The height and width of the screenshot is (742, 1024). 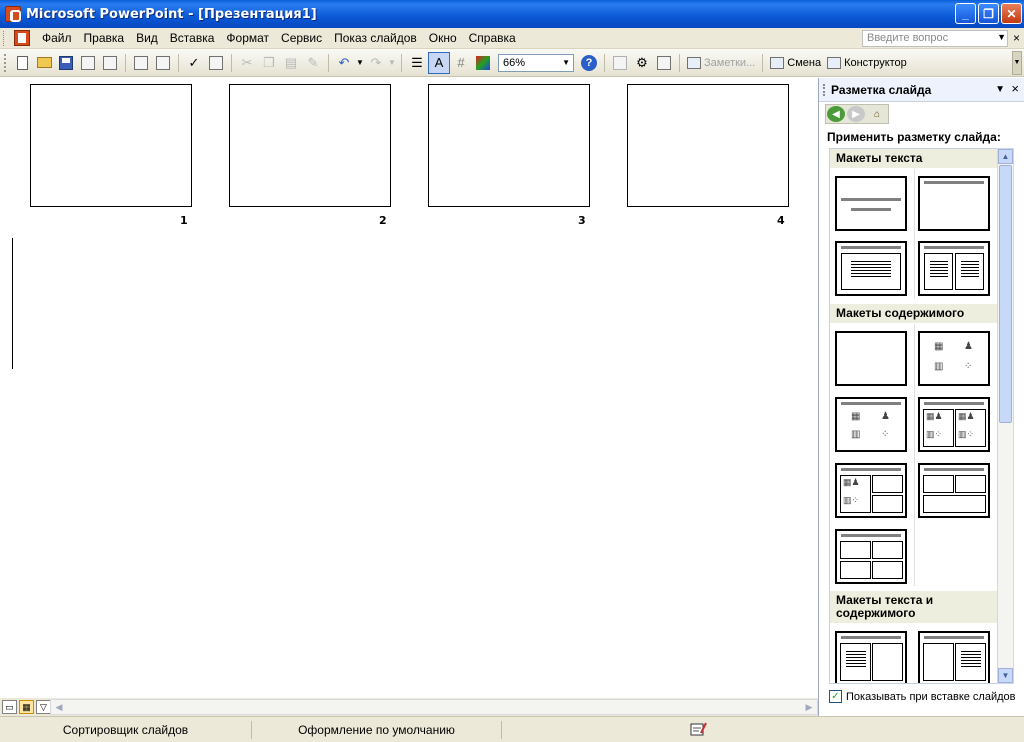 I want to click on zoom-dropdown-icon: ▼, so click(x=566, y=63).